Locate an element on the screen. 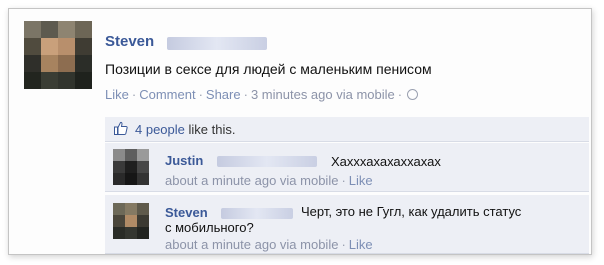 This screenshot has width=604, height=265. comment-text-line-1: Черт, это не Гугл, как удалить статус is located at coordinates (411, 211).